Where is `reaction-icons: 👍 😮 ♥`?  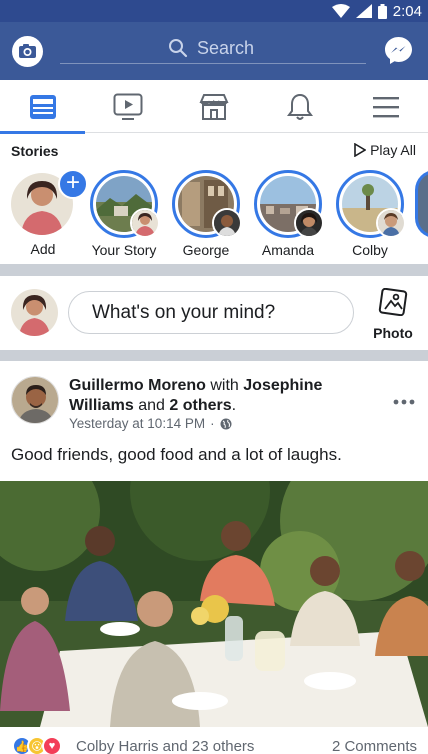
reaction-icons: 👍 😮 ♥ is located at coordinates (37, 745).